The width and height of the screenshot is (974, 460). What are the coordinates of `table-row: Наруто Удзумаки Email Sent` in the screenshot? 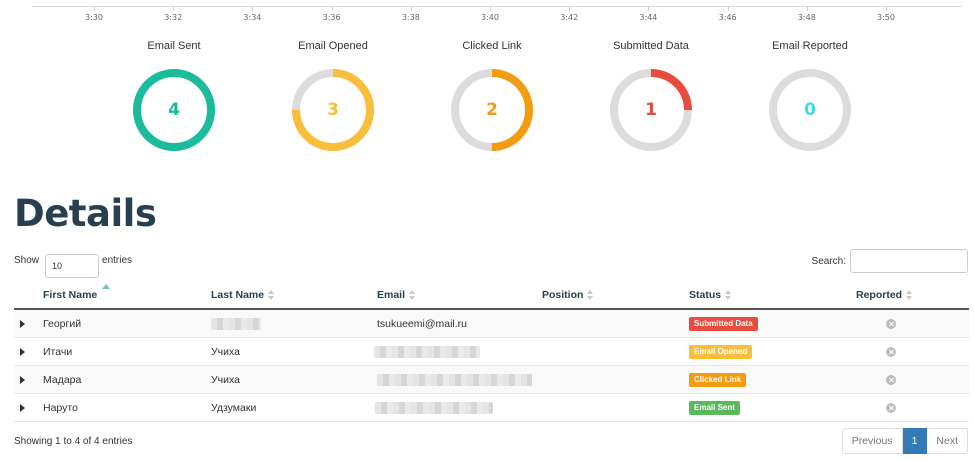 It's located at (491, 408).